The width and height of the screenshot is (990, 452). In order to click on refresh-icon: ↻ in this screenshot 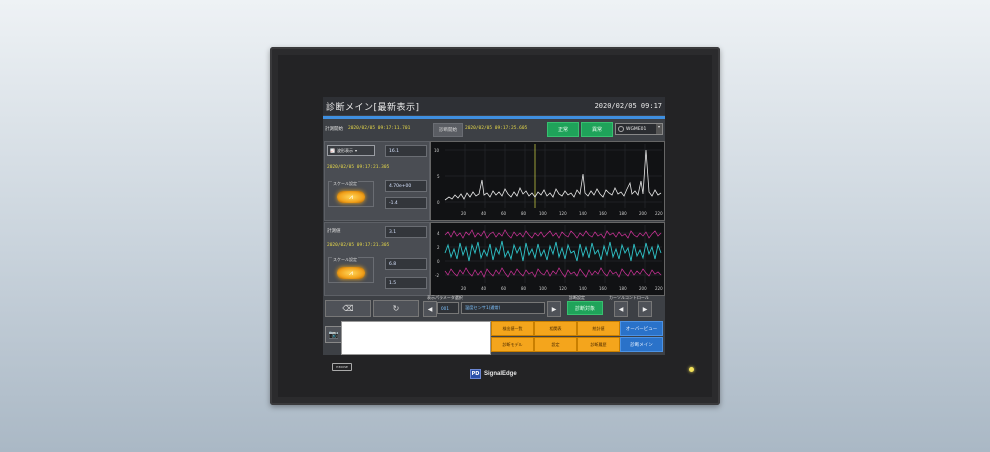, I will do `click(396, 308)`.